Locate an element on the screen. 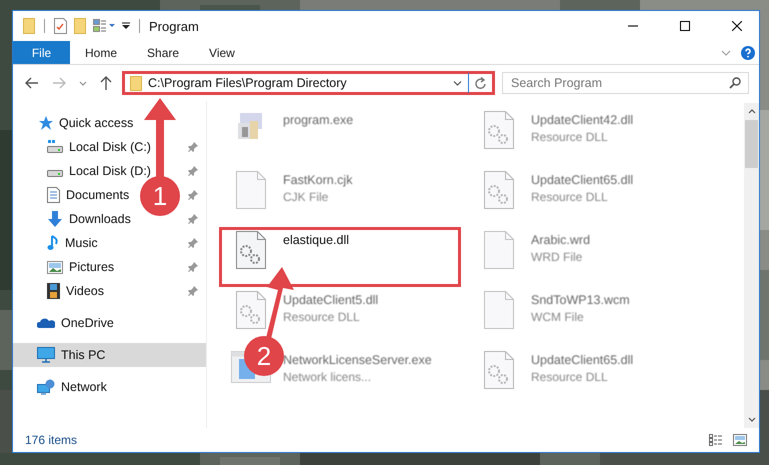  recent-locations-icon is located at coordinates (83, 83).